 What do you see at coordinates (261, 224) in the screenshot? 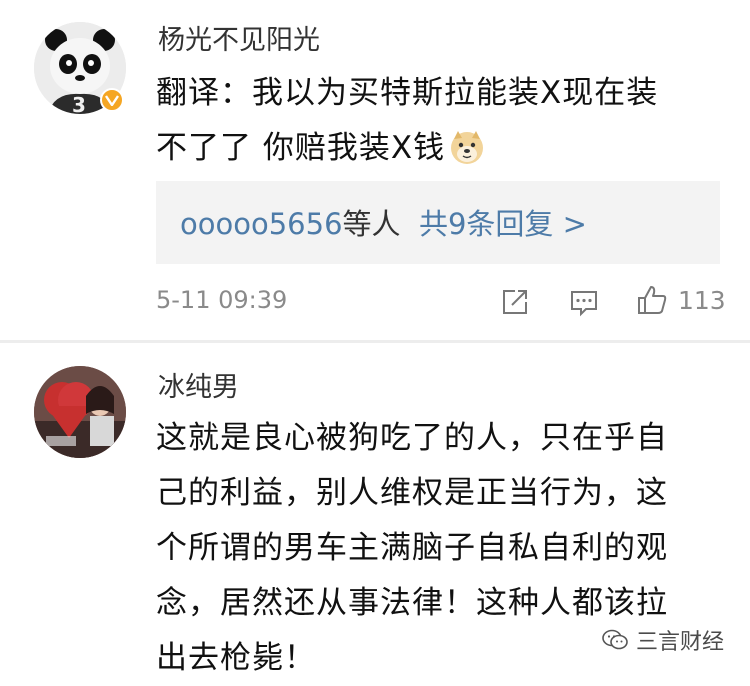
I see `reply-user-link: ooooo5656` at bounding box center [261, 224].